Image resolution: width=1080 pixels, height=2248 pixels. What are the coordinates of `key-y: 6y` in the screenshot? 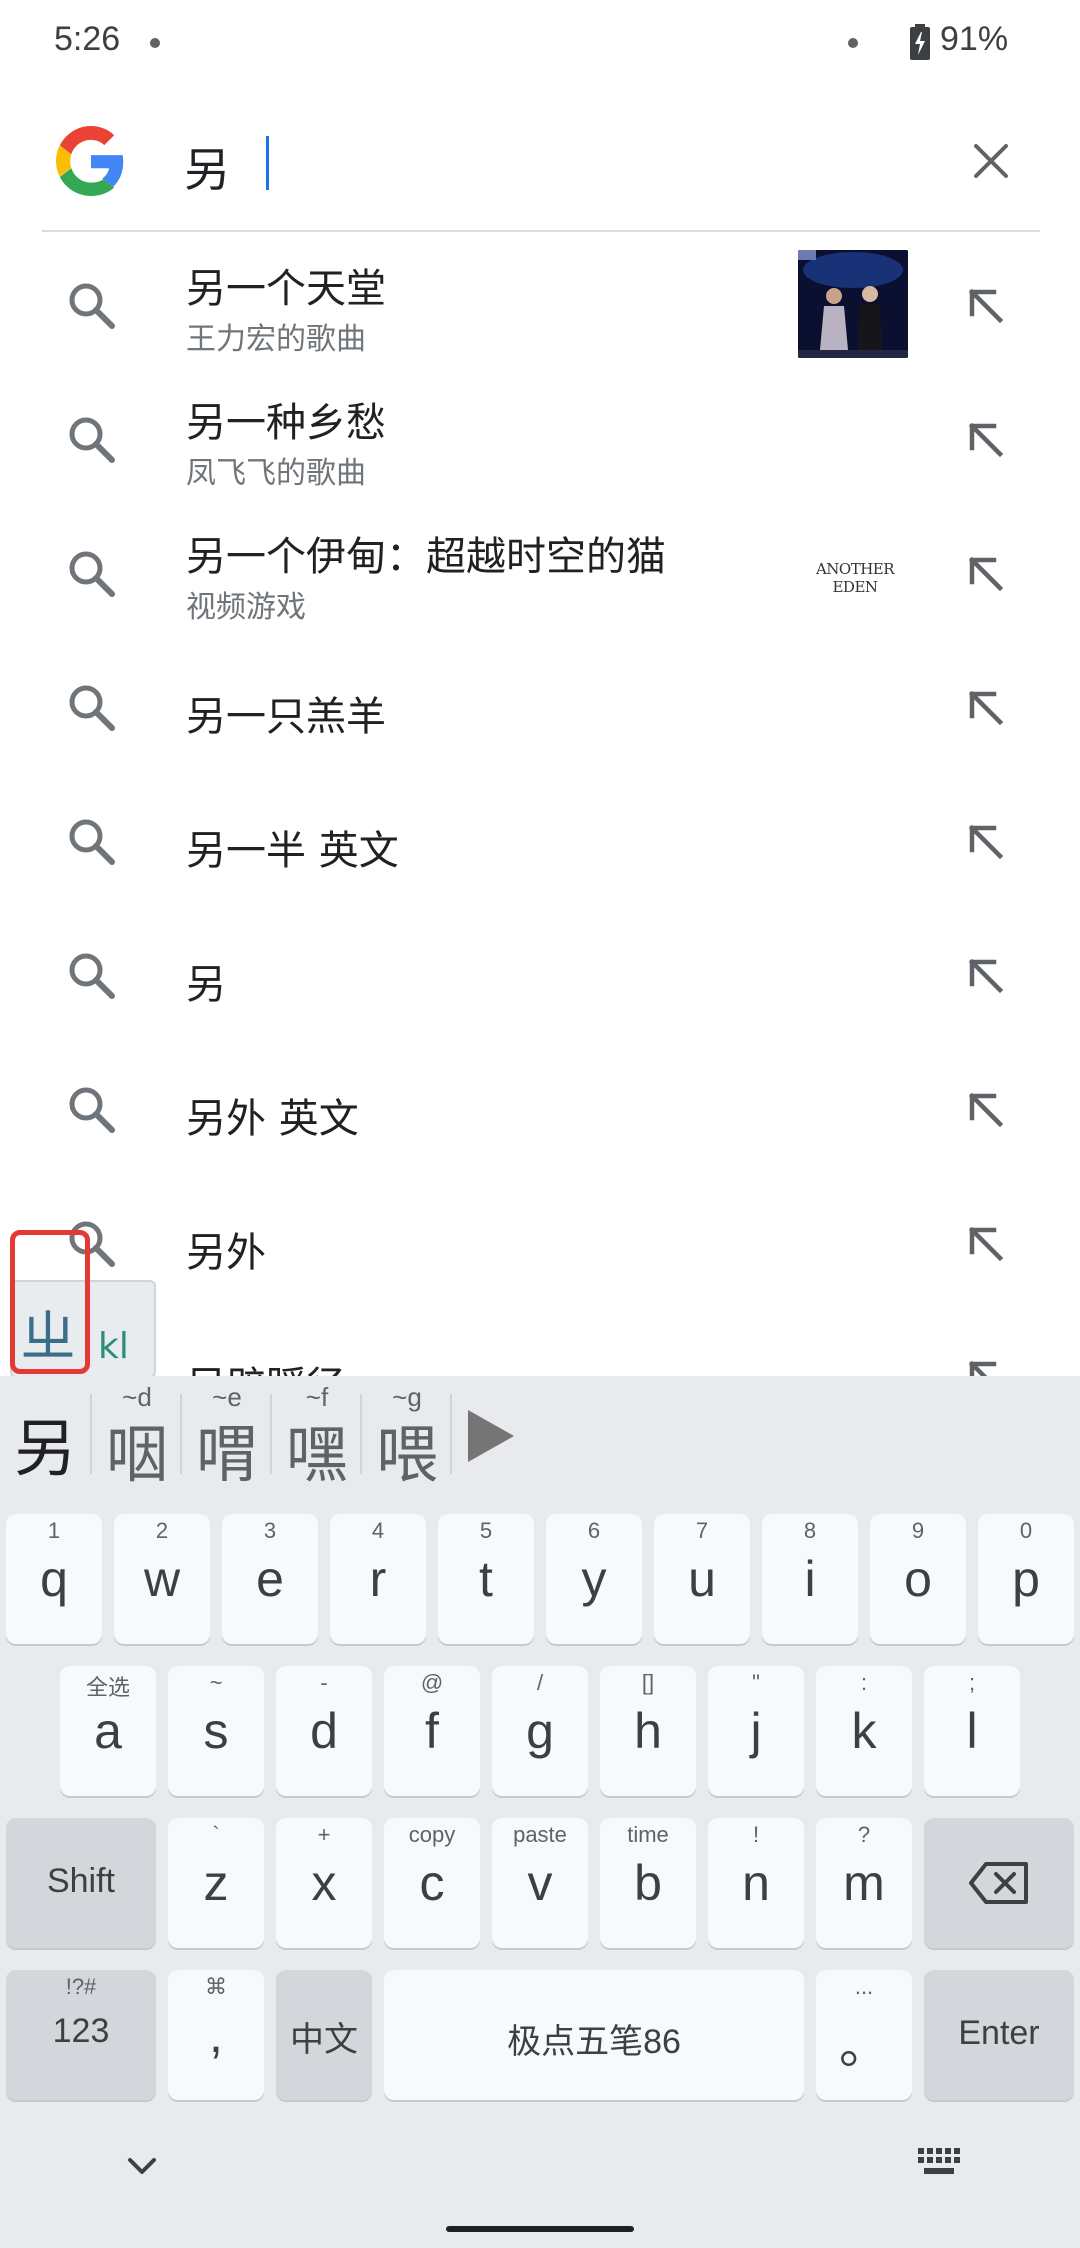 It's located at (594, 1579).